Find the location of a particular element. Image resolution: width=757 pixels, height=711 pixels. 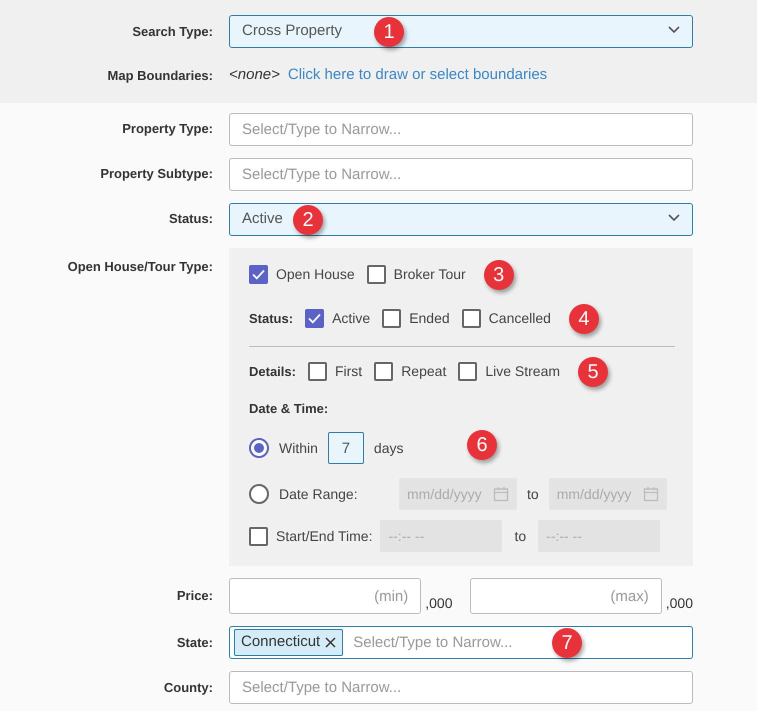

field-label: State: is located at coordinates (194, 643).